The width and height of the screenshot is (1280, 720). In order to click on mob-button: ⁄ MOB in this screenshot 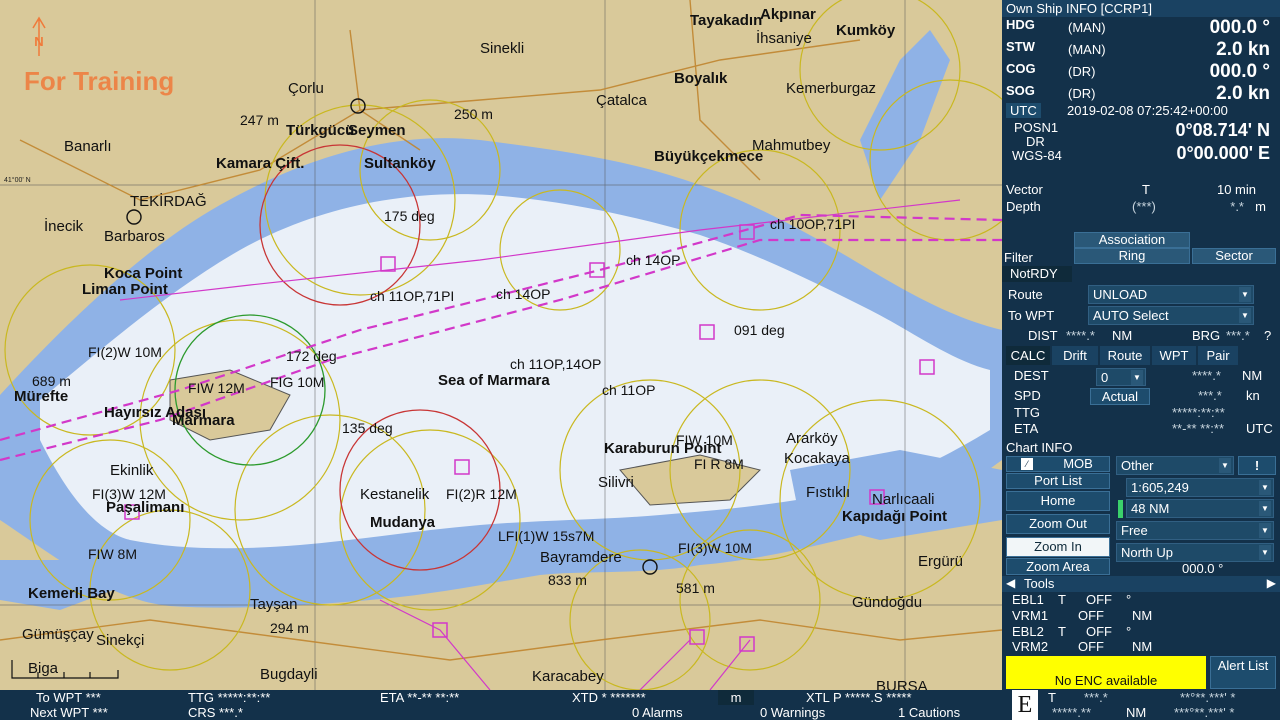, I will do `click(1058, 464)`.